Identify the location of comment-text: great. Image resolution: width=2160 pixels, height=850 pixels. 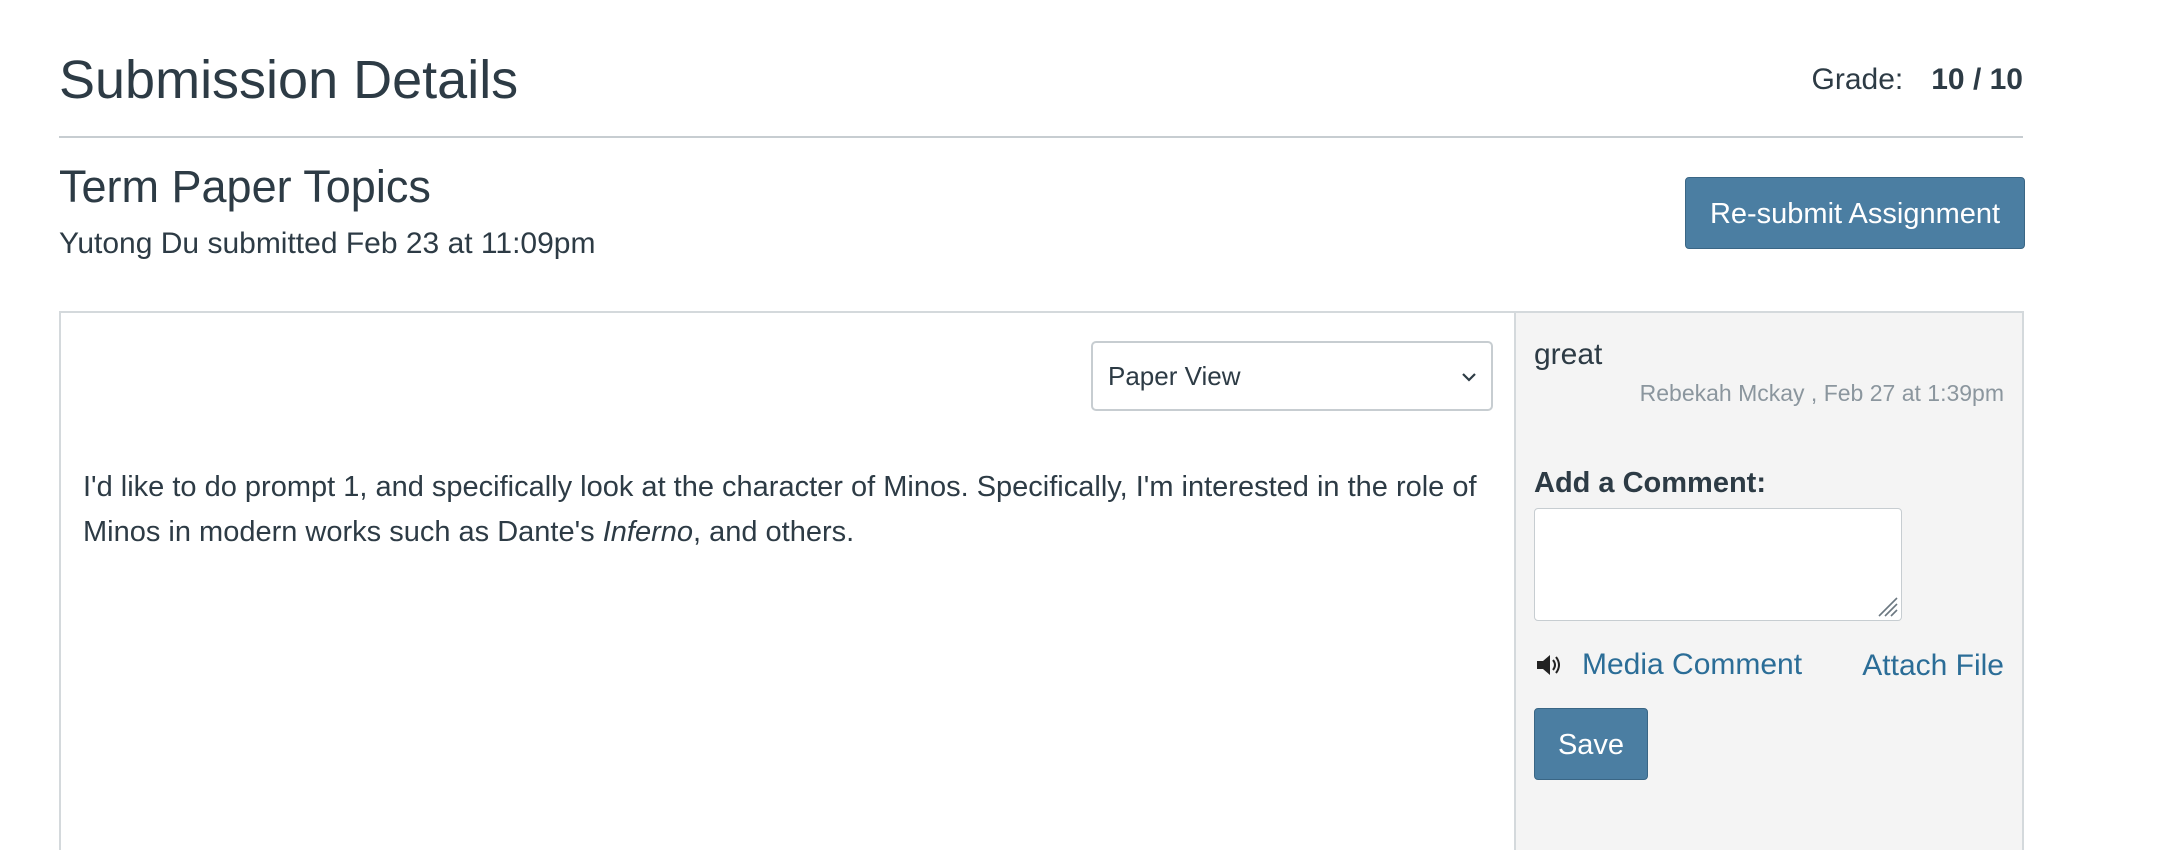
(1568, 354).